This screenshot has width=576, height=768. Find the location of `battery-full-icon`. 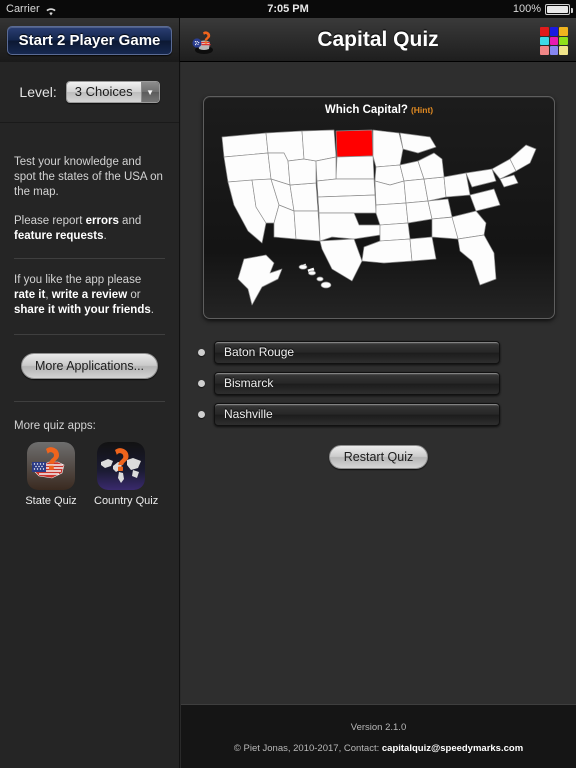

battery-full-icon is located at coordinates (559, 9).